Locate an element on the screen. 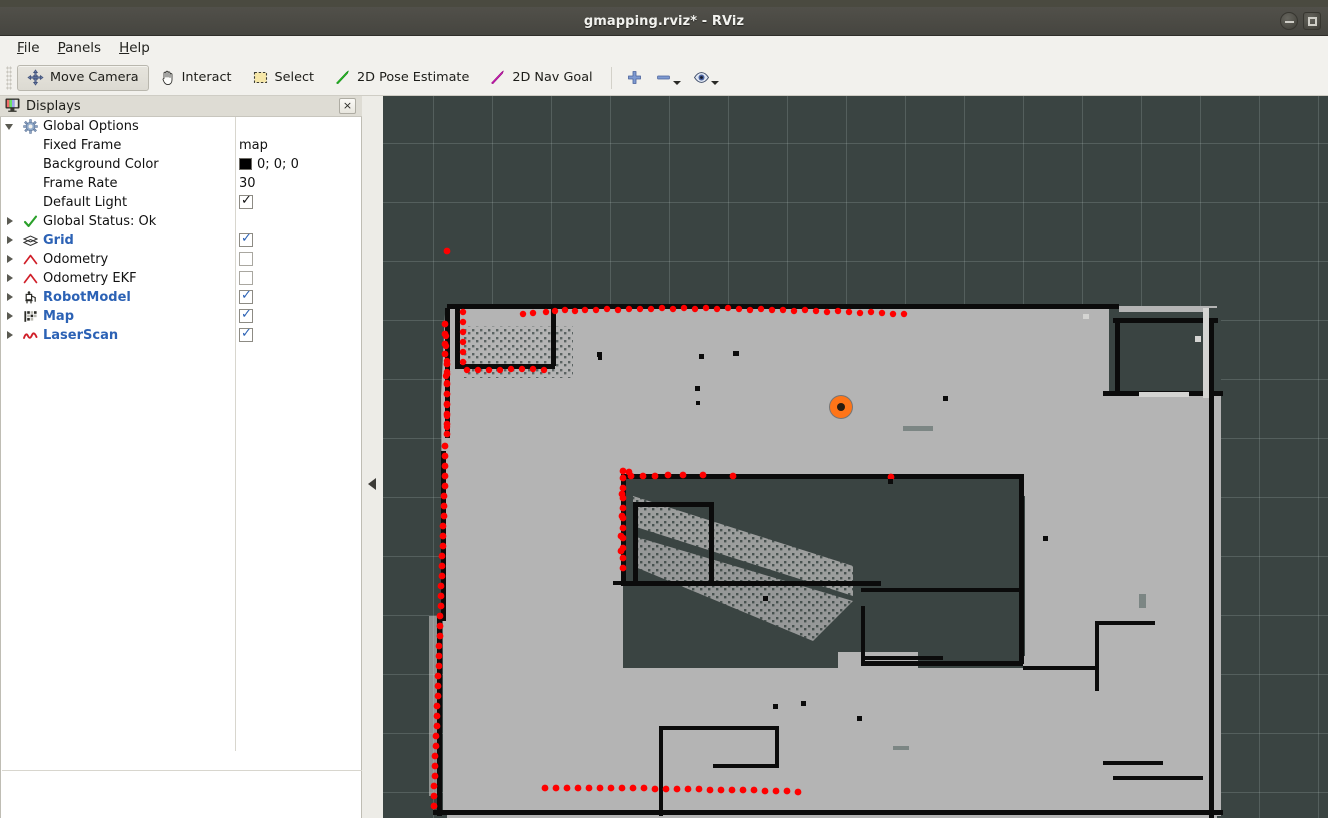  tool-visibility is located at coordinates (706, 78).